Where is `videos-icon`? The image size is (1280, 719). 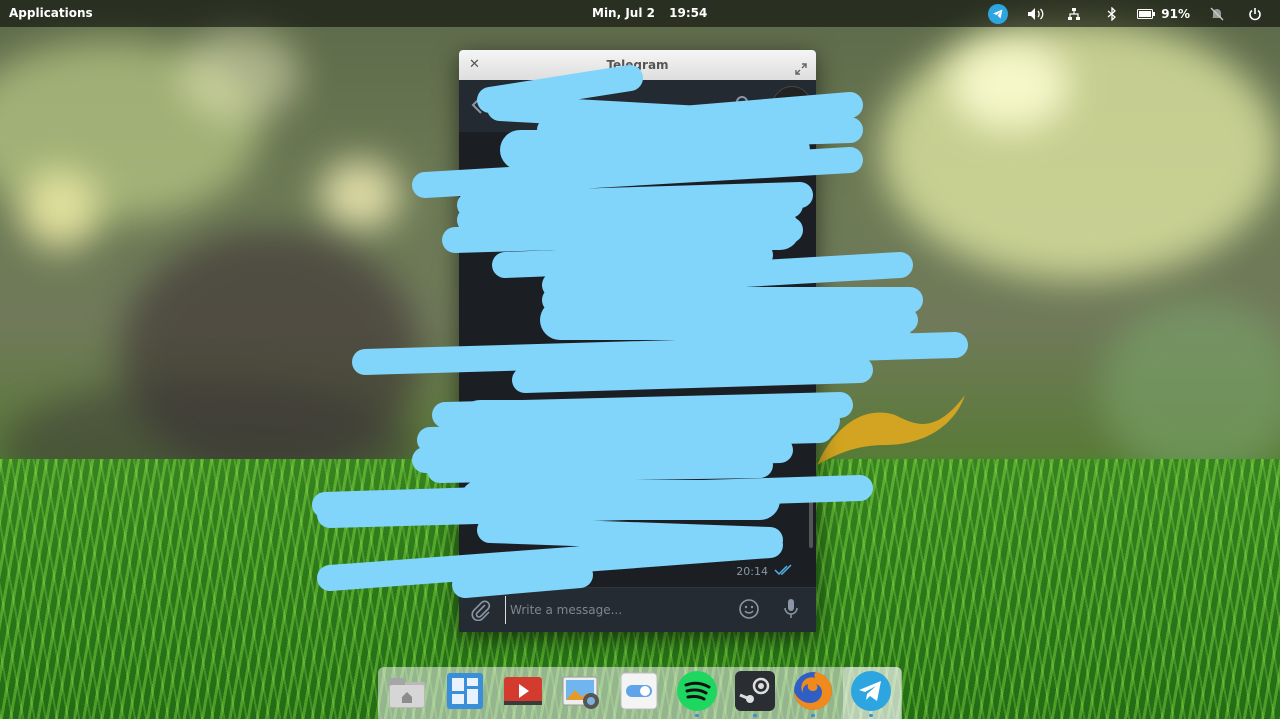
videos-icon is located at coordinates (523, 691).